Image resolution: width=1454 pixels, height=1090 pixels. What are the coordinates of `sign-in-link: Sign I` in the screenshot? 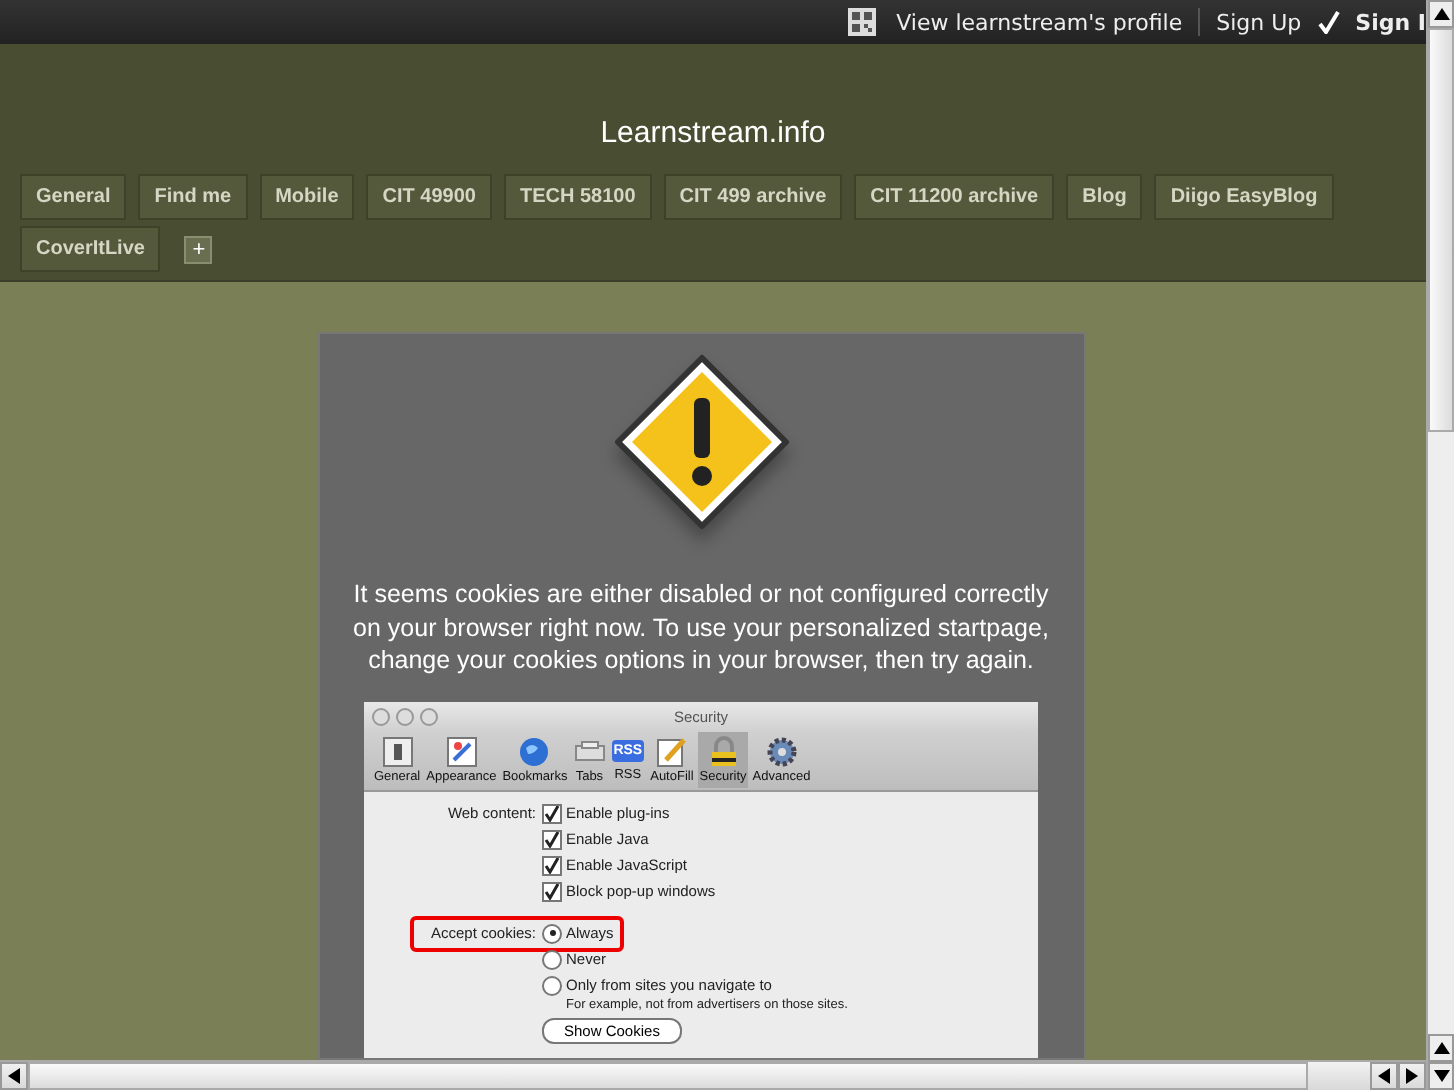 It's located at (1390, 22).